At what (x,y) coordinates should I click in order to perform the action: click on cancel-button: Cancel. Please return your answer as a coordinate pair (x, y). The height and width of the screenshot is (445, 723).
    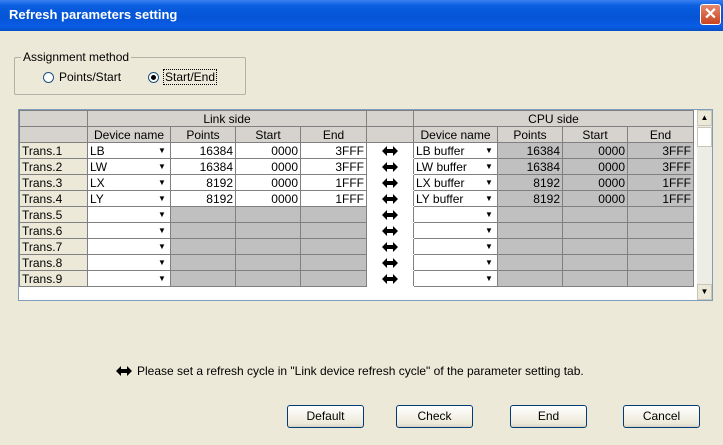
    Looking at the image, I should click on (661, 416).